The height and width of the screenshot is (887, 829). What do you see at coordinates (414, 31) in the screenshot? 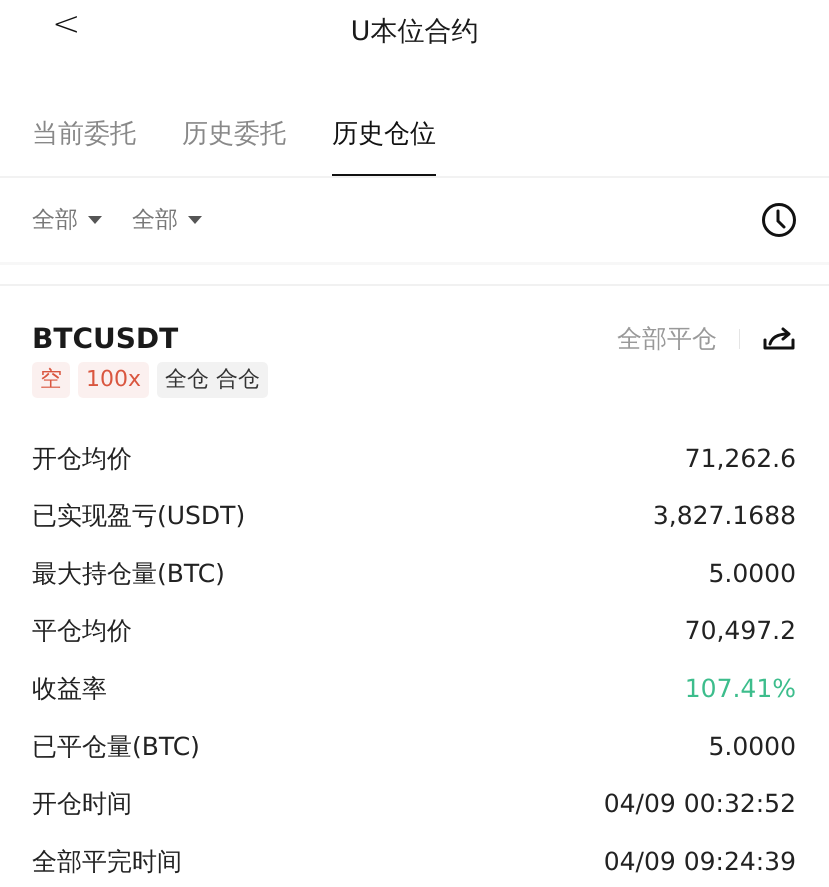
I see `page-title: U本位合约` at bounding box center [414, 31].